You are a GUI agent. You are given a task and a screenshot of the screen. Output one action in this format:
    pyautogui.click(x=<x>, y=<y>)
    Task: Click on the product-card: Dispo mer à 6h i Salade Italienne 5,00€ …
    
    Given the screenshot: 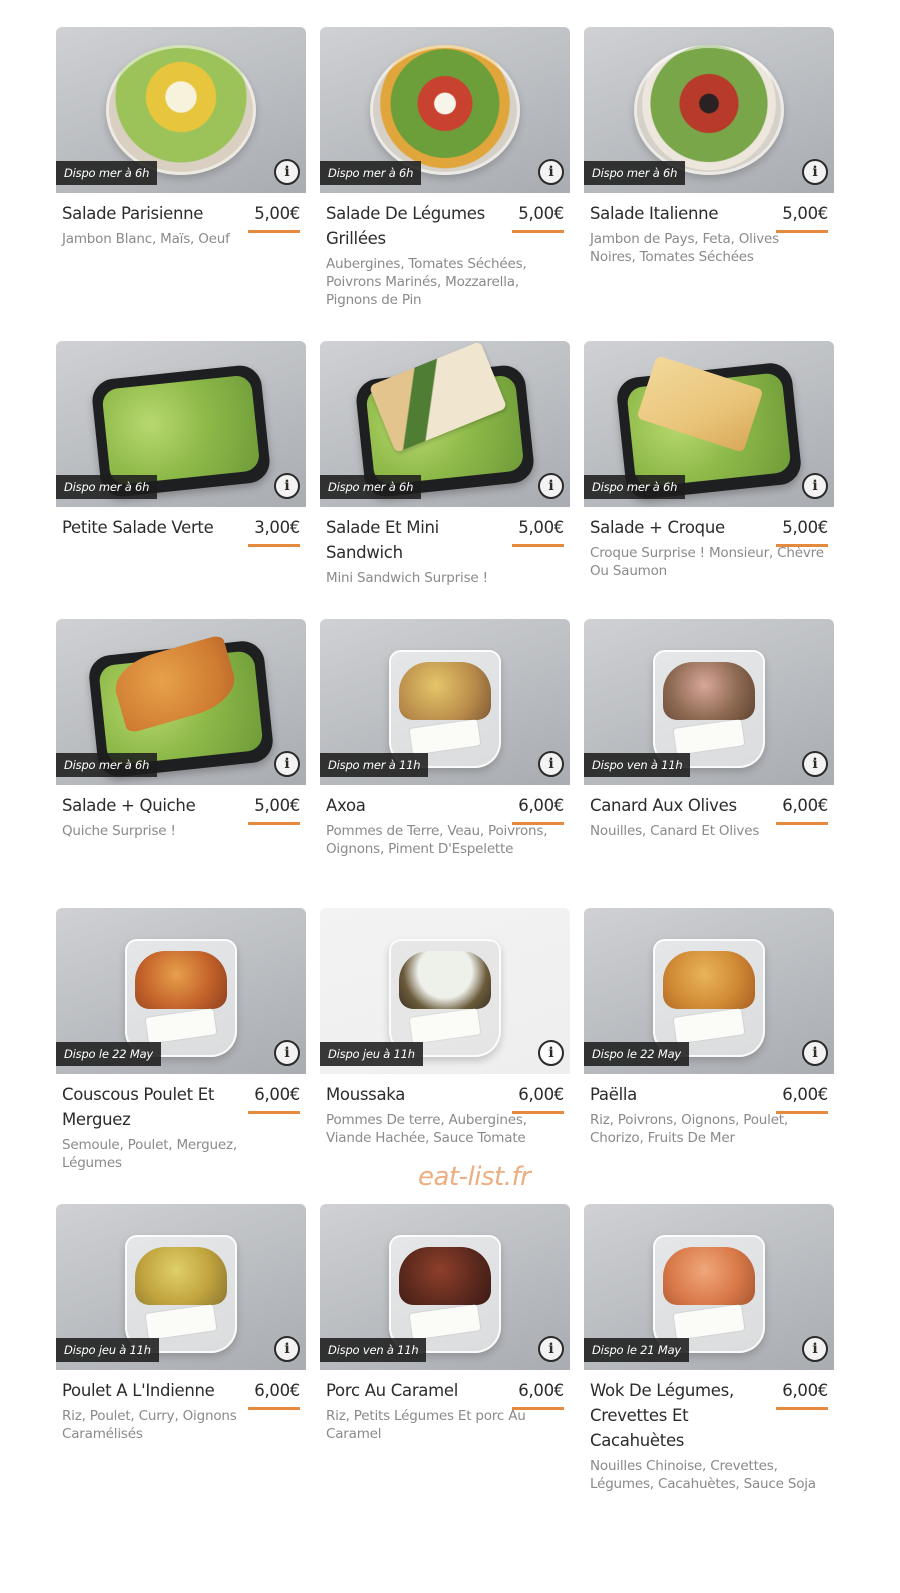 What is the action you would take?
    pyautogui.click(x=709, y=146)
    